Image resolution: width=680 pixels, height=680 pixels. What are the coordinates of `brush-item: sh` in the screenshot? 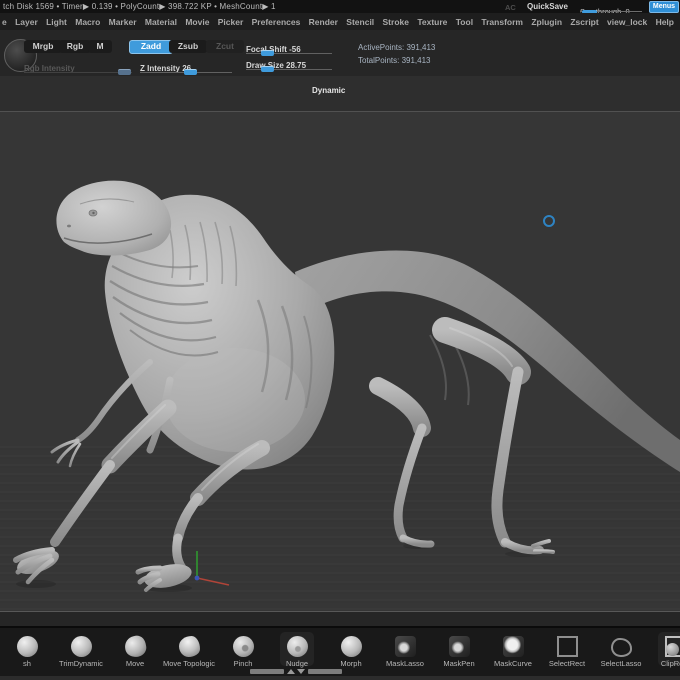 It's located at (27, 648).